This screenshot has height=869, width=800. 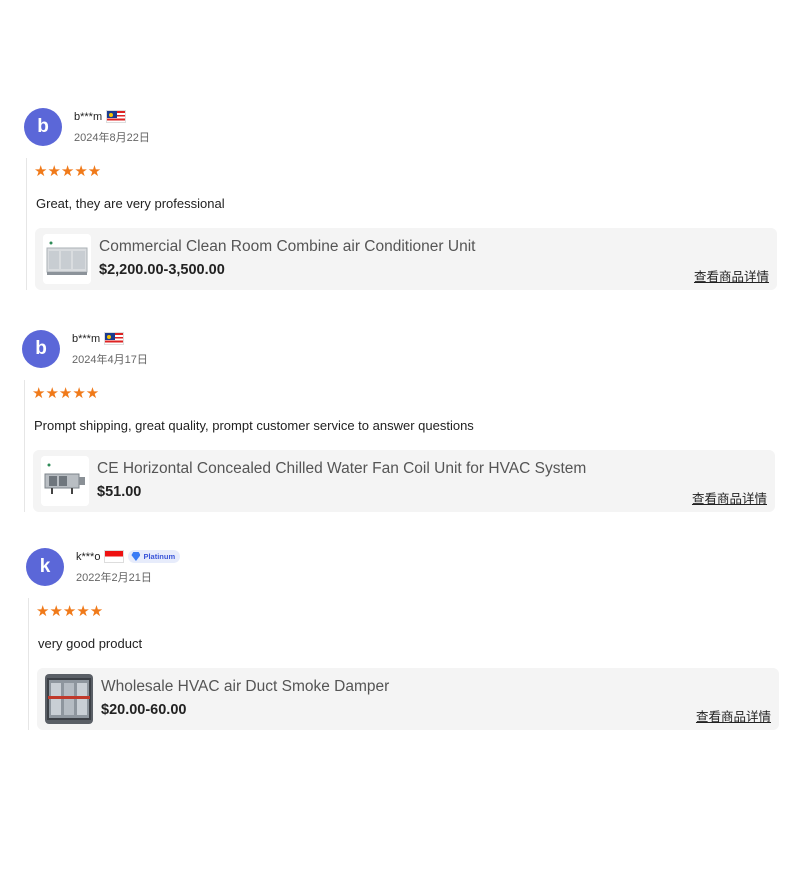 I want to click on avatar-letter: k, so click(x=45, y=566).